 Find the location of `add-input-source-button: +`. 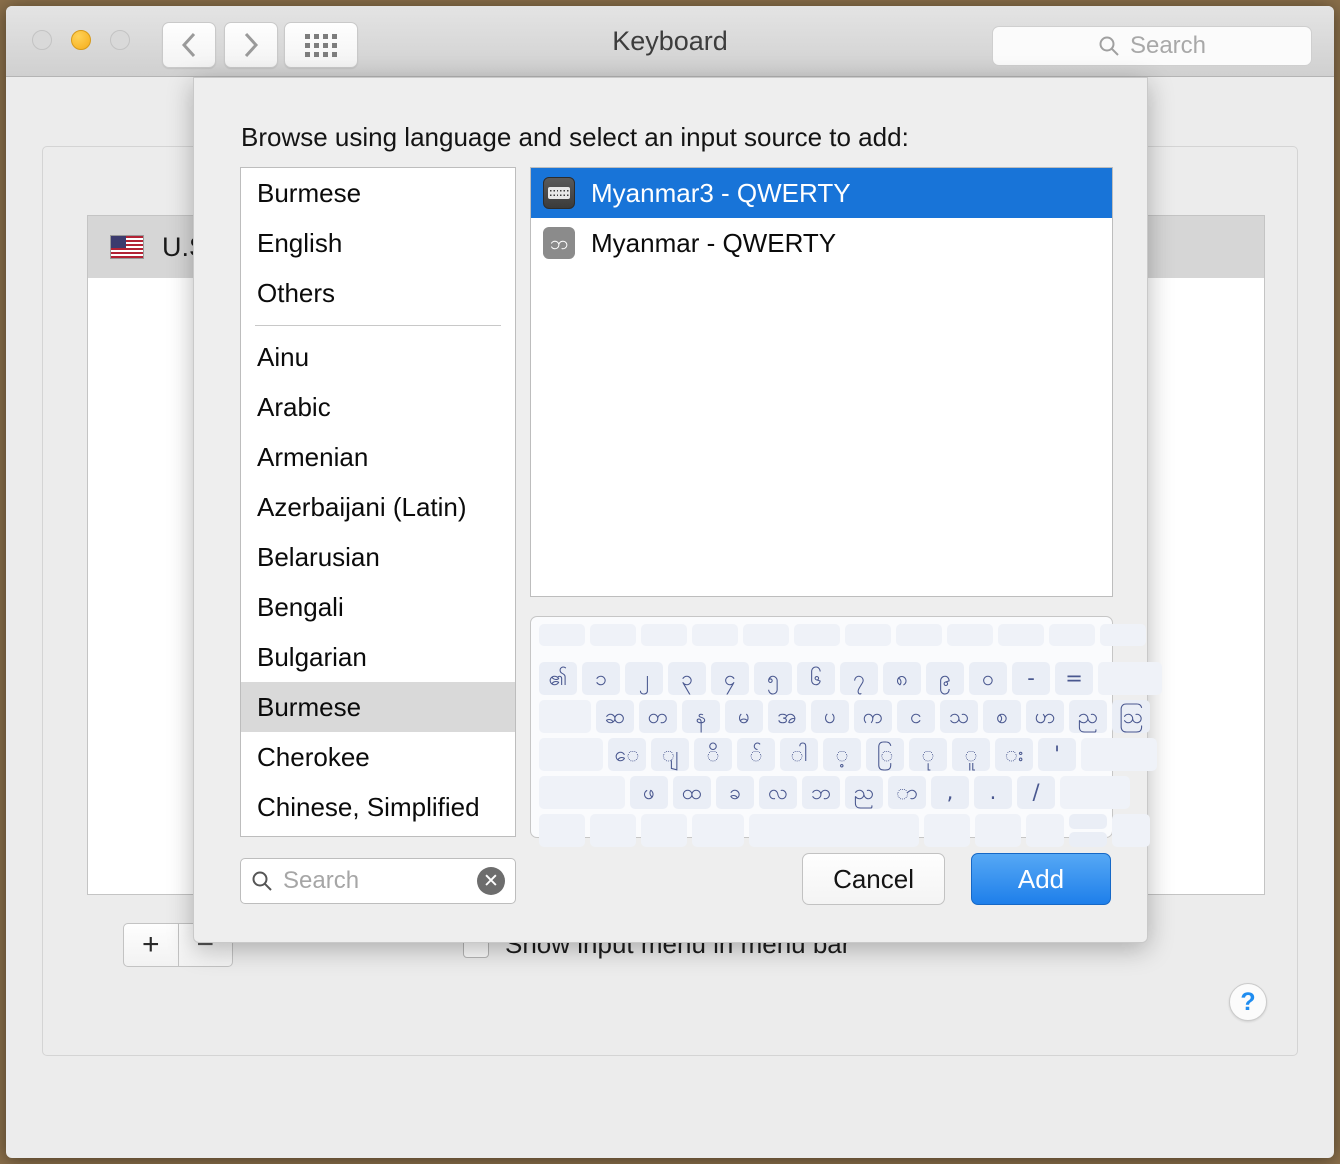

add-input-source-button: + is located at coordinates (151, 945).